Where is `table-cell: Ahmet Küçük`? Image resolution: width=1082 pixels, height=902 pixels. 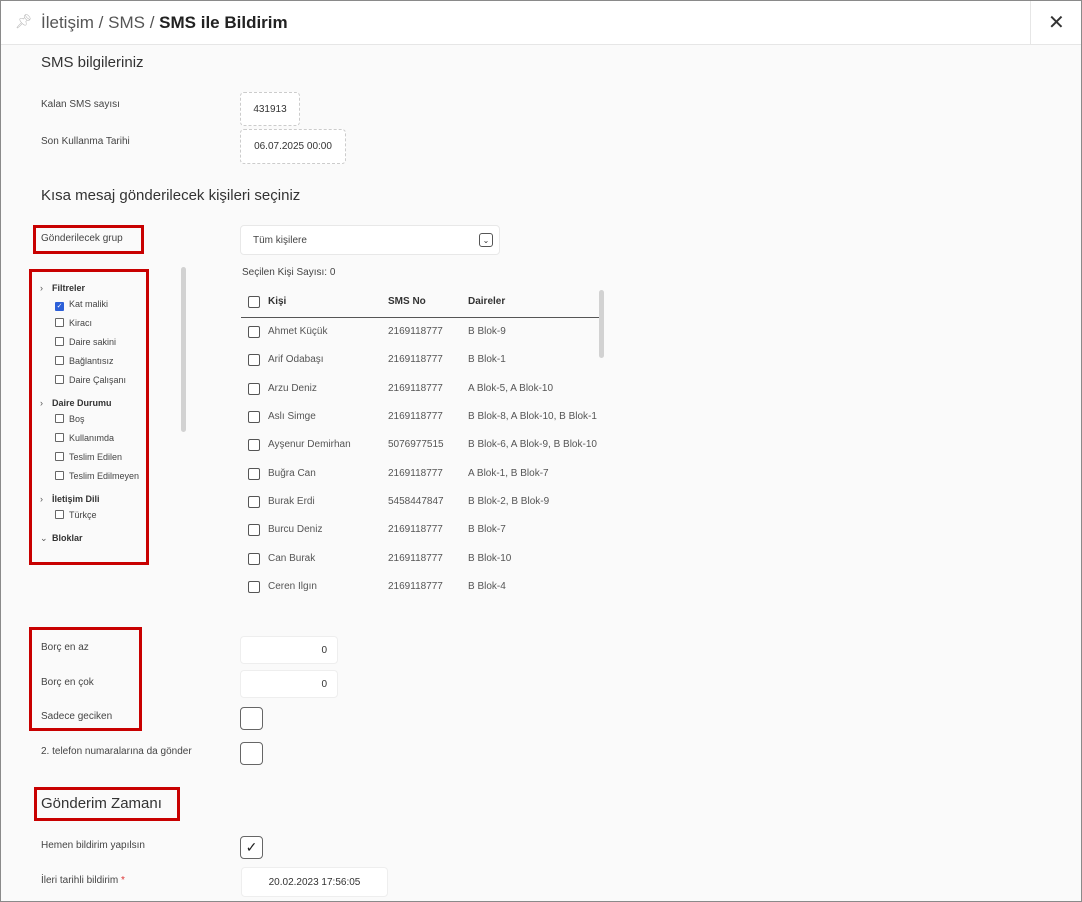
table-cell: Ahmet Küçük is located at coordinates (298, 332).